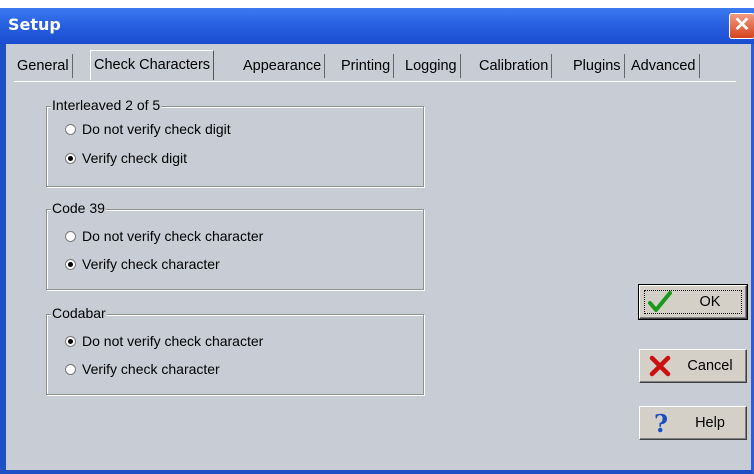 The height and width of the screenshot is (474, 754). What do you see at coordinates (710, 302) in the screenshot?
I see `ok-label: OK` at bounding box center [710, 302].